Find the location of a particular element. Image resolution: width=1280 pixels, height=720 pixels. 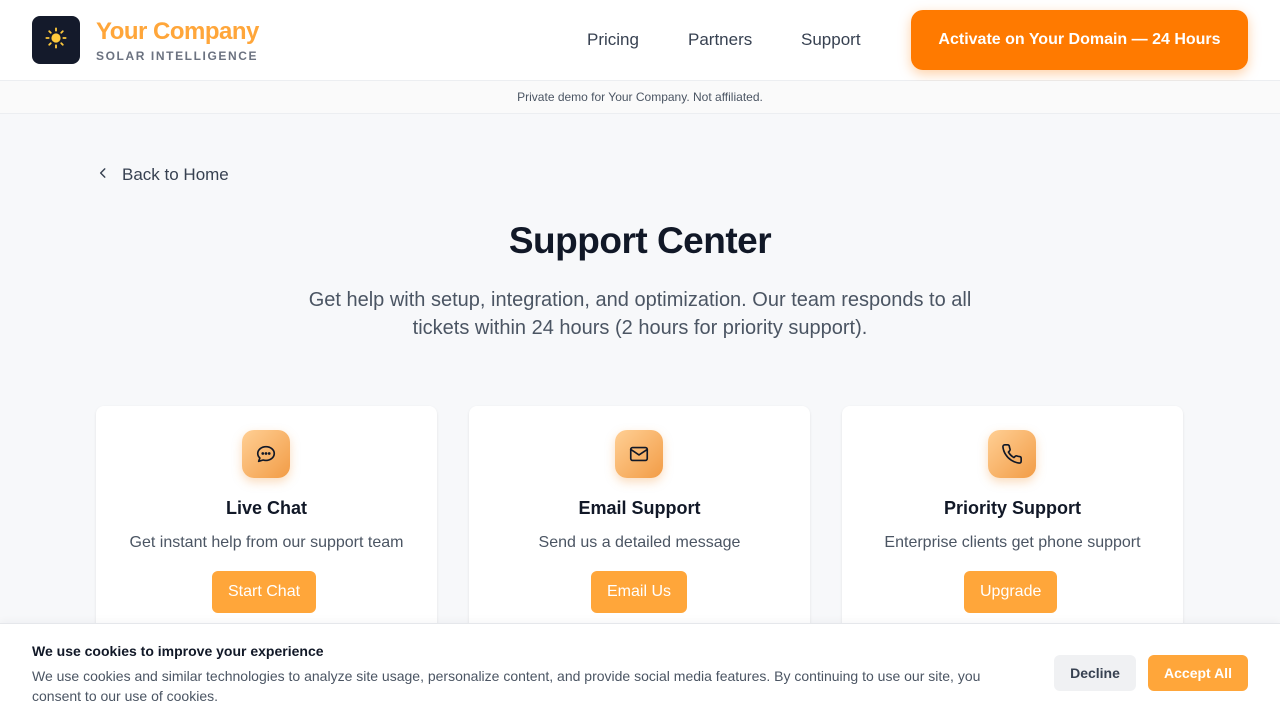

sun-icon is located at coordinates (56, 40).